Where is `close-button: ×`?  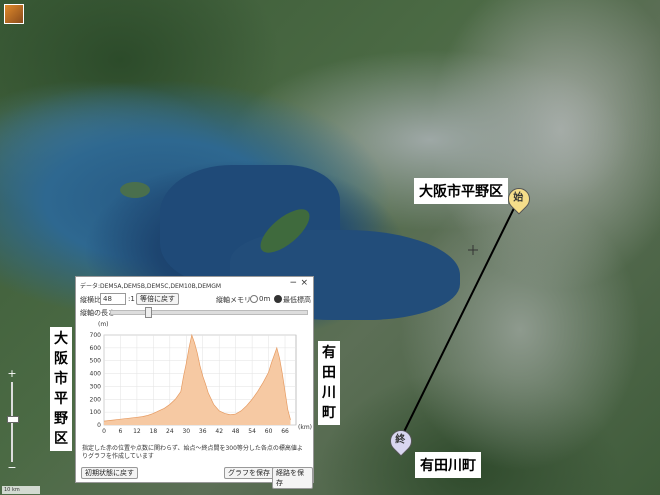
close-button: × is located at coordinates (304, 283).